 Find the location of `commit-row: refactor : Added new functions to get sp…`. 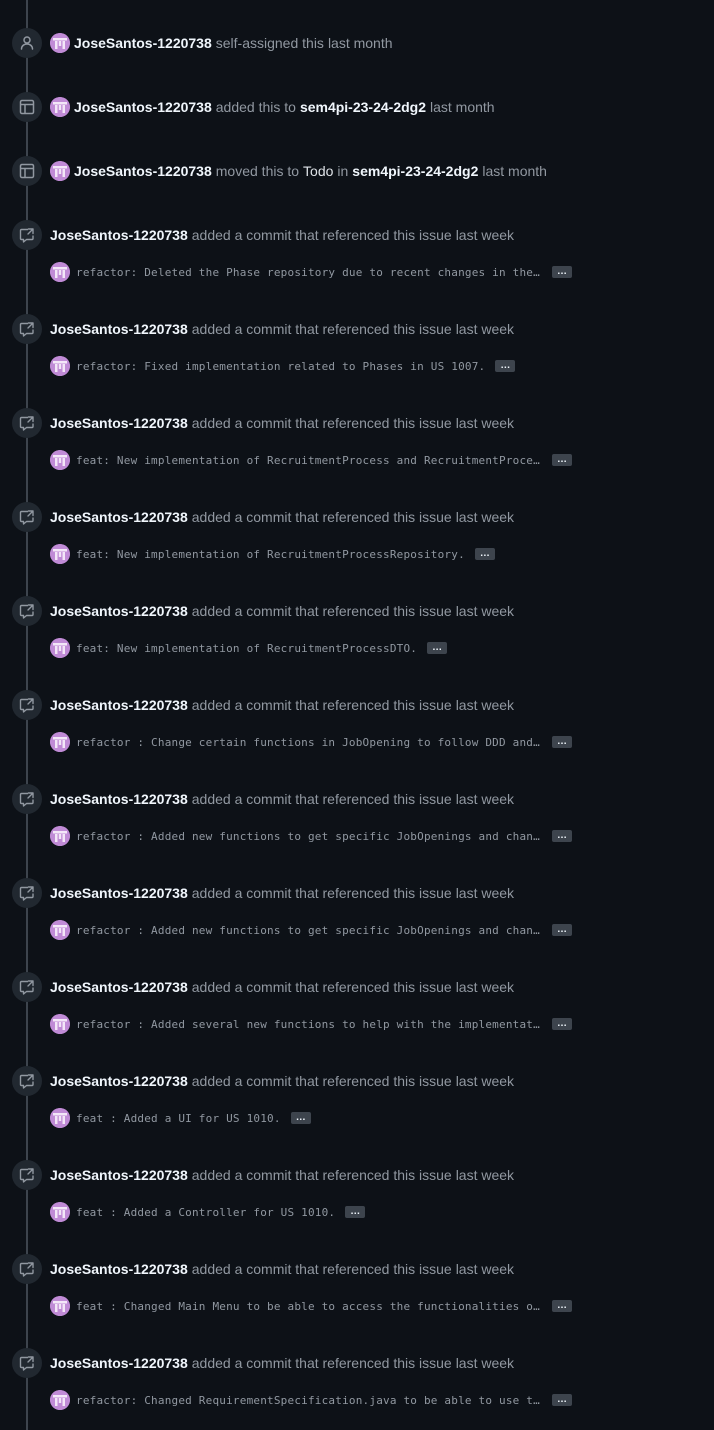

commit-row: refactor : Added new functions to get sp… is located at coordinates (311, 836).